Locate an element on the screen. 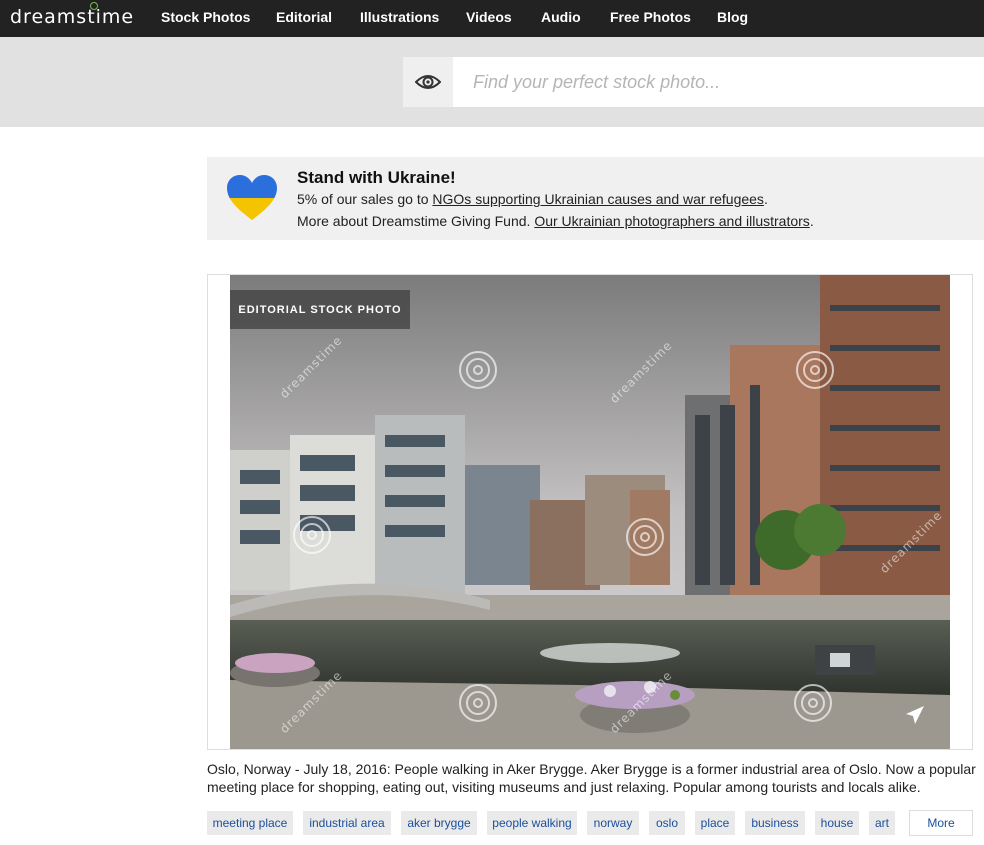 The width and height of the screenshot is (984, 845). tag-norway: norway is located at coordinates (613, 823).